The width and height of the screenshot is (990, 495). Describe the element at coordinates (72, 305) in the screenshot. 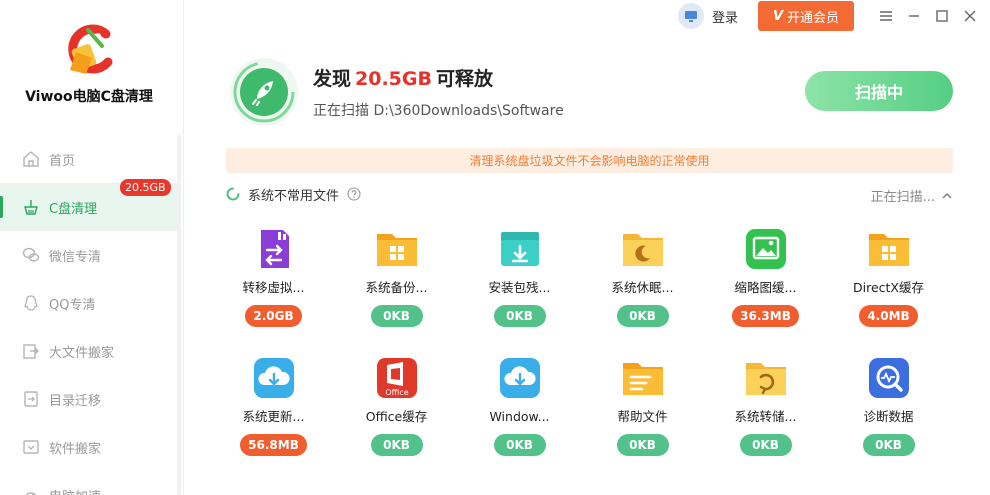

I see `sidebar-item-label: QQ专清` at that location.